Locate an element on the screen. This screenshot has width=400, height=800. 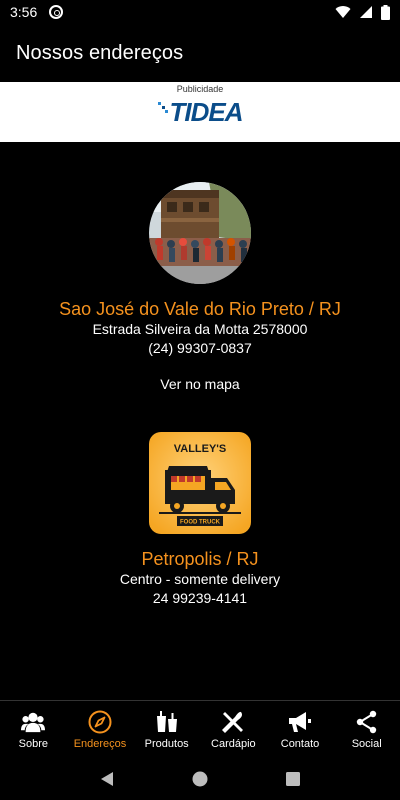
logo-bottom-text: FOOD TRUCK is located at coordinates (200, 523).